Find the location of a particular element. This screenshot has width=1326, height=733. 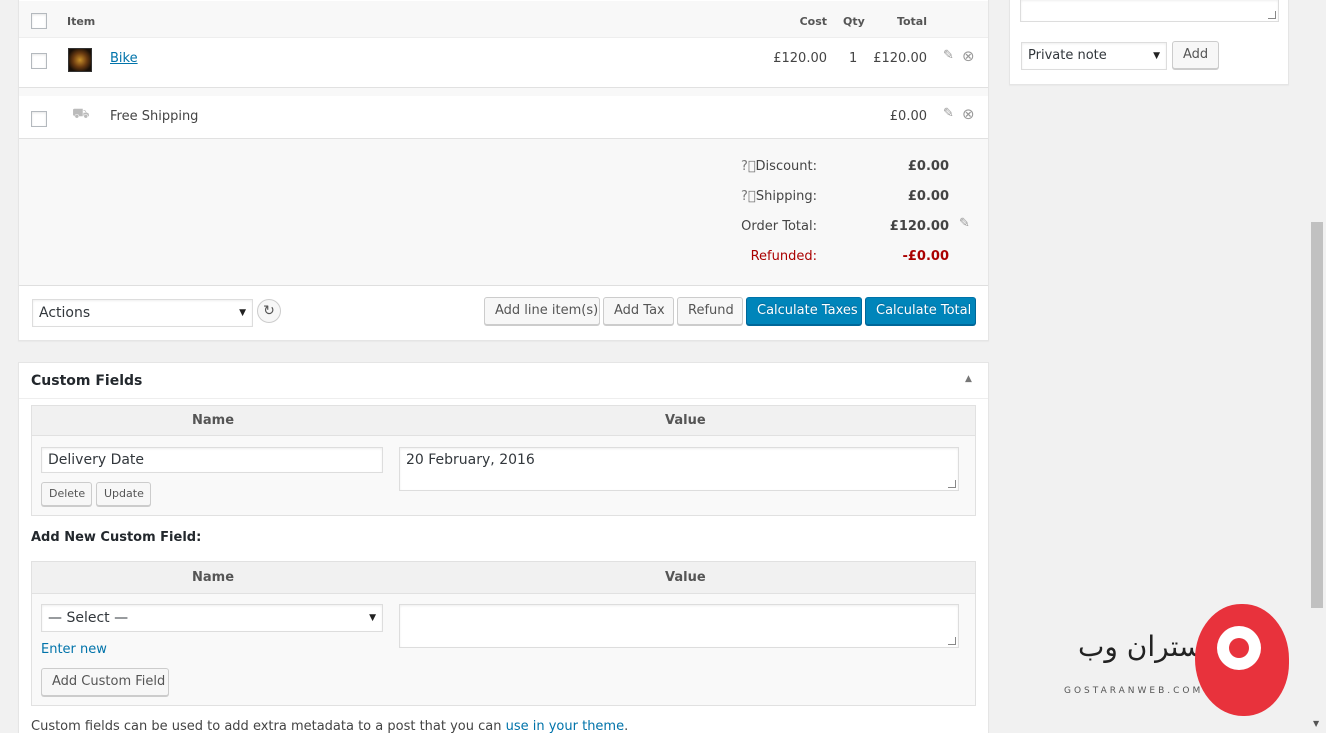

custom-fields-title: Custom Fields is located at coordinates (87, 381).